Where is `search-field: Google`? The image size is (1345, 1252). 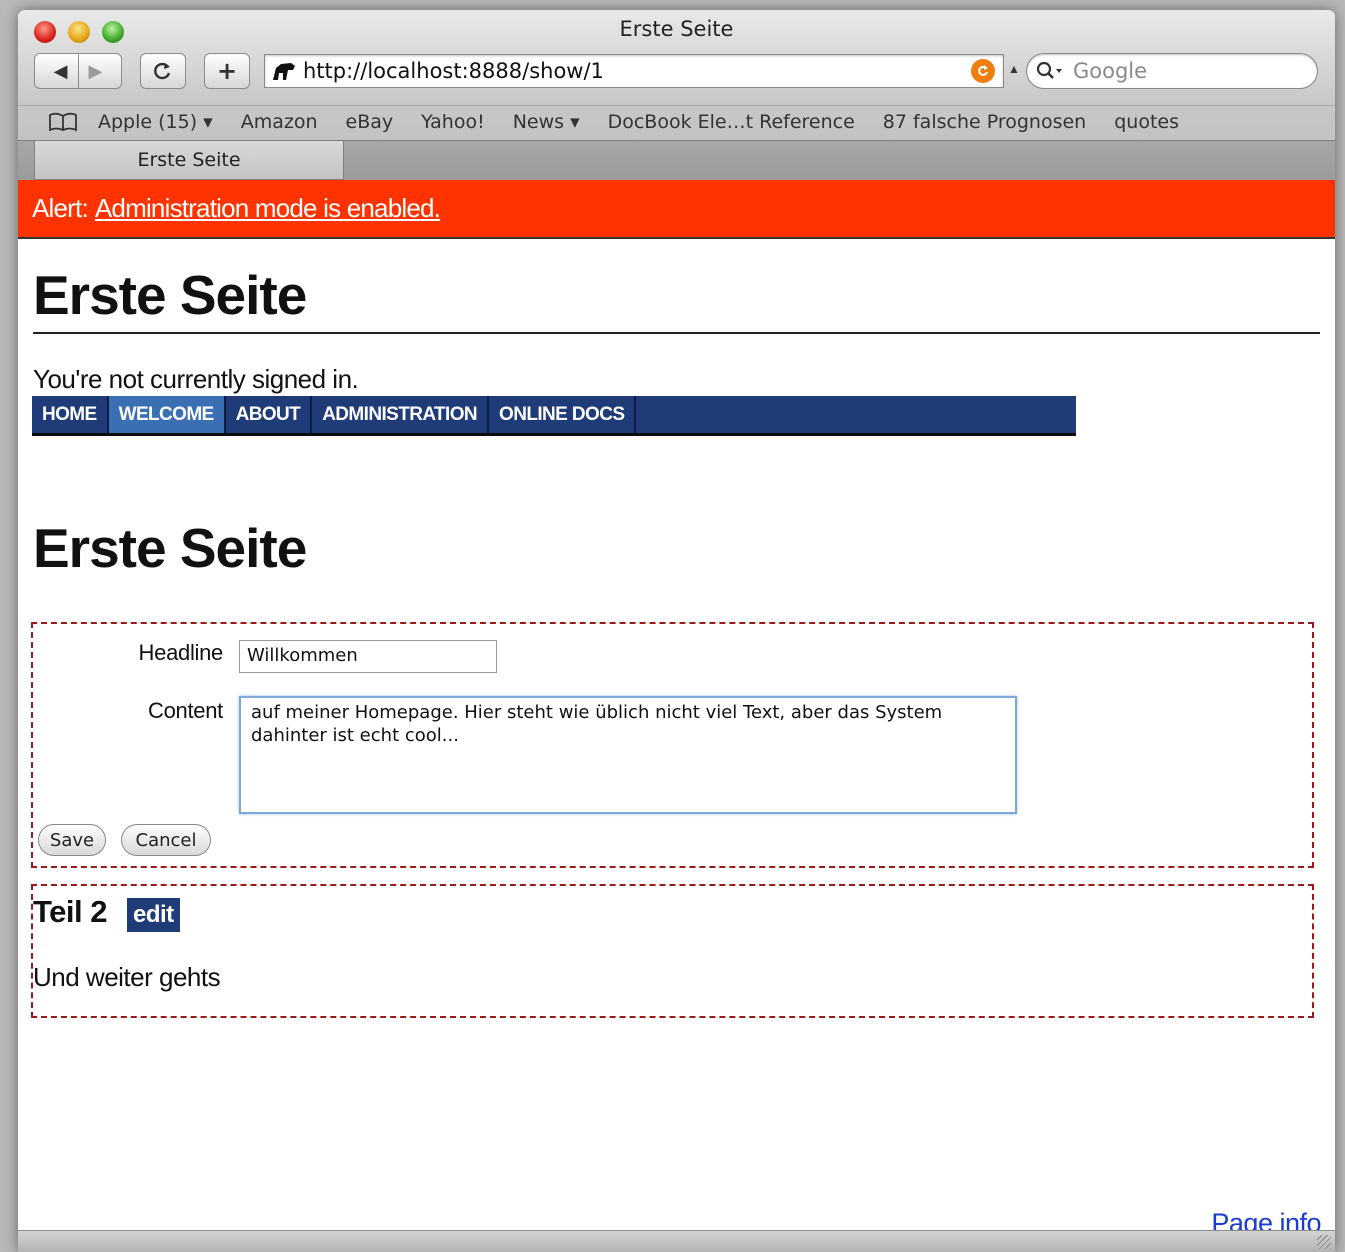 search-field: Google is located at coordinates (1172, 71).